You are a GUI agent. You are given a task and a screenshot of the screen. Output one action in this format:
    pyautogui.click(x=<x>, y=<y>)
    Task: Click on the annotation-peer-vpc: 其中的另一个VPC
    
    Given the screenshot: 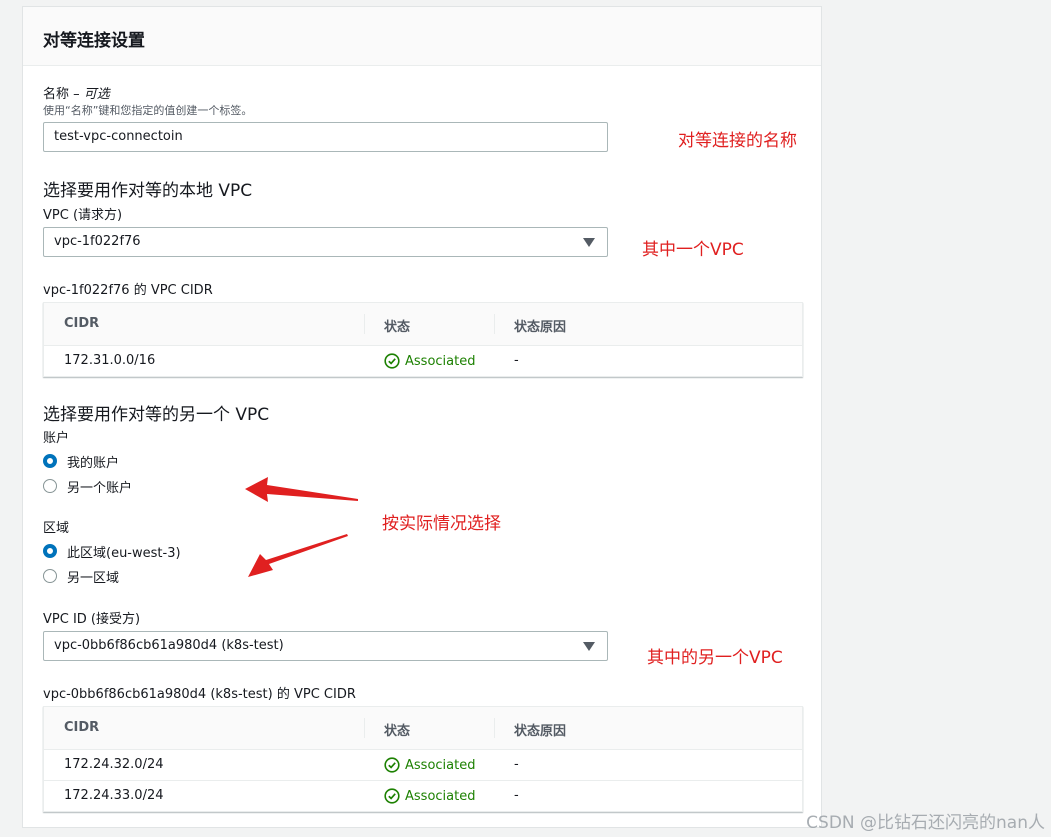 What is the action you would take?
    pyautogui.click(x=715, y=658)
    